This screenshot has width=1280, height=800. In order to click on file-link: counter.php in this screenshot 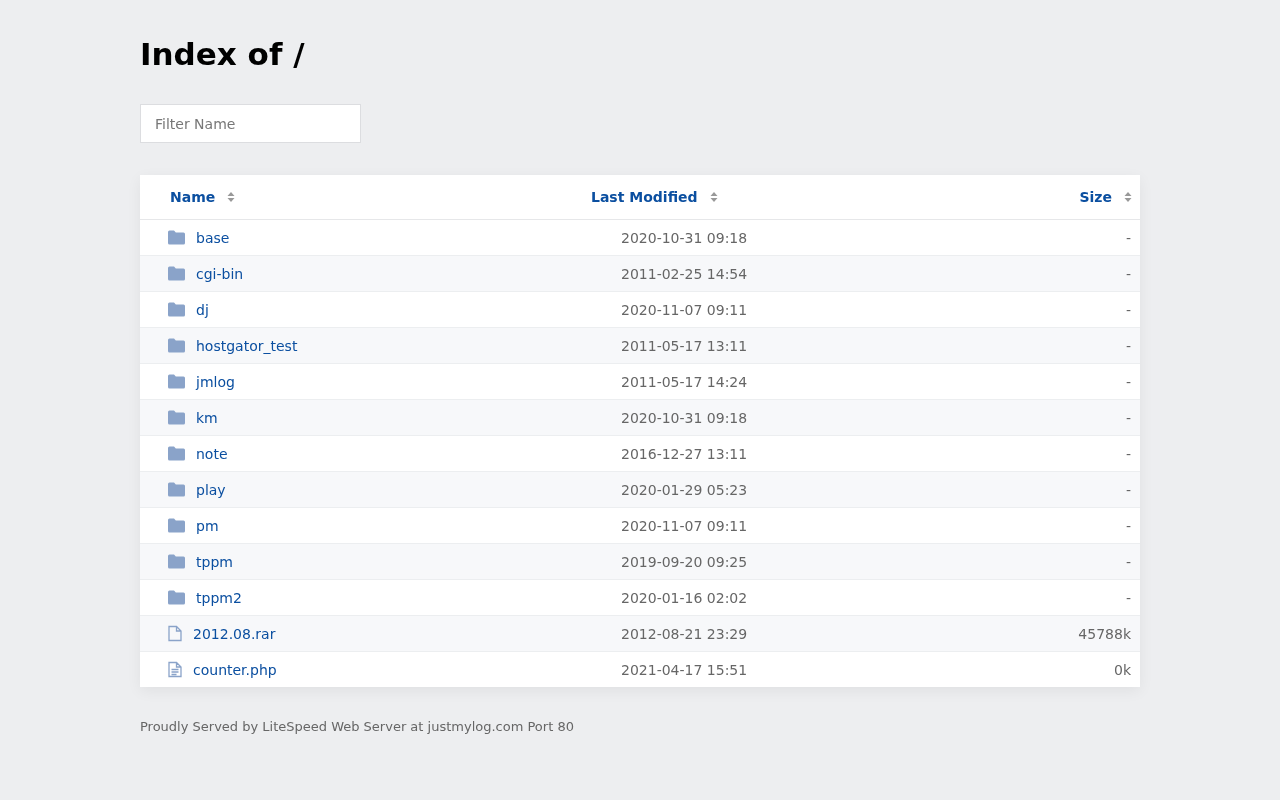, I will do `click(235, 669)`.